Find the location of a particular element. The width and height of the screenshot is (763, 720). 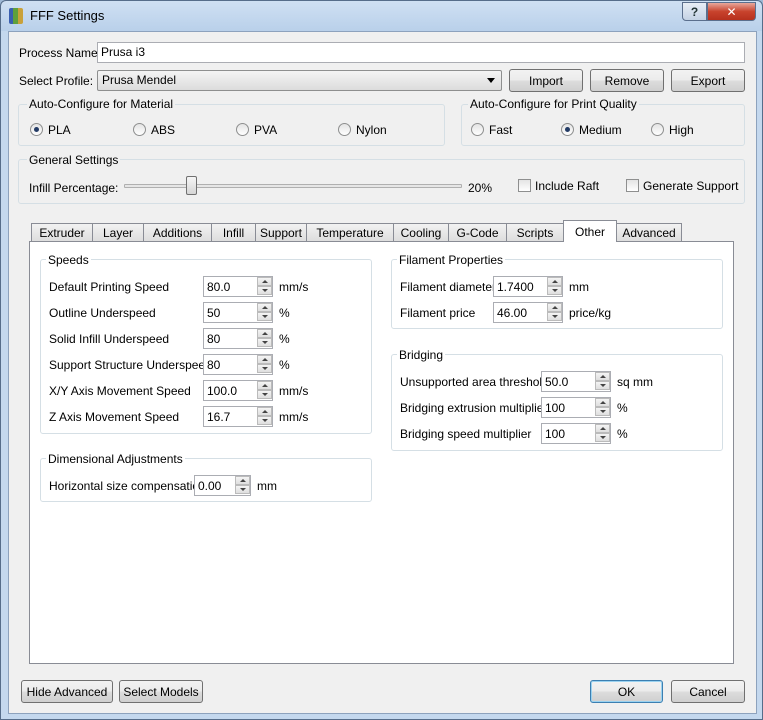

x-y-axis-movement-speed-value: 100.0 is located at coordinates (222, 391).